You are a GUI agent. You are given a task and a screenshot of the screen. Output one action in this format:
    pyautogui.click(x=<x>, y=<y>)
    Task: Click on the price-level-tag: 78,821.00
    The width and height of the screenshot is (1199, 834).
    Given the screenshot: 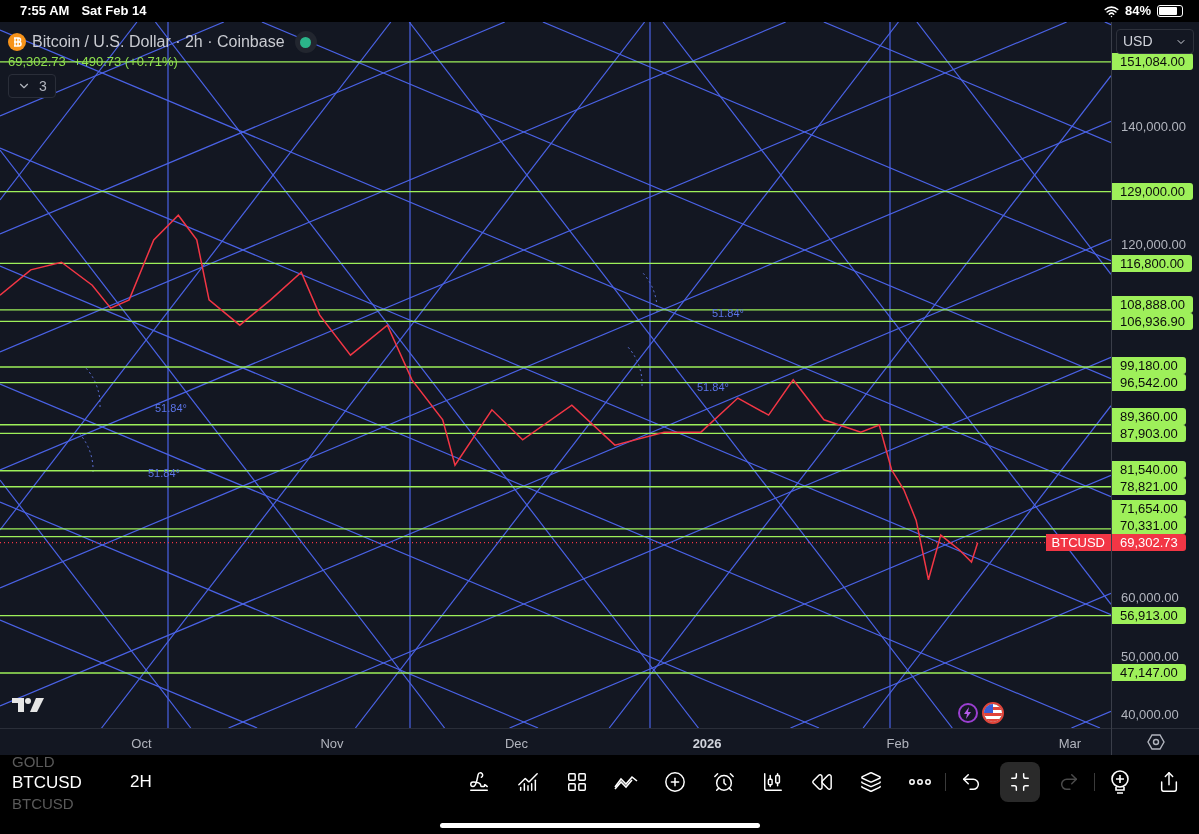 What is the action you would take?
    pyautogui.click(x=1149, y=487)
    